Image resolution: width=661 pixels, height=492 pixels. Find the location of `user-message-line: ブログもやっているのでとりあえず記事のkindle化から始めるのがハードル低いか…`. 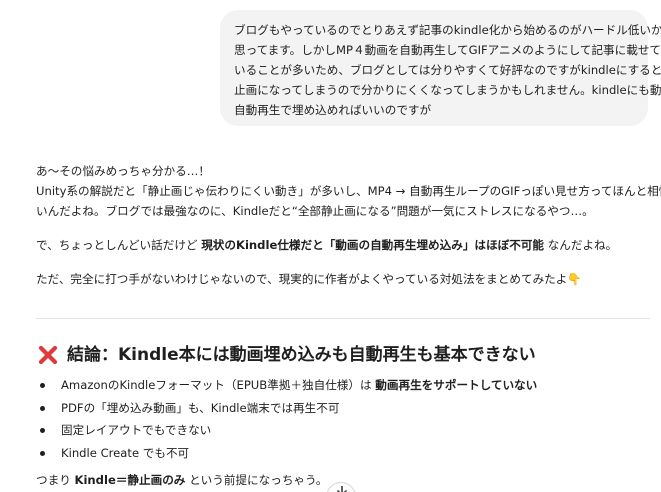

user-message-line: ブログもやっているのでとりあえず記事のkindle化から始めるのがハードル低いか… is located at coordinates (447, 30).